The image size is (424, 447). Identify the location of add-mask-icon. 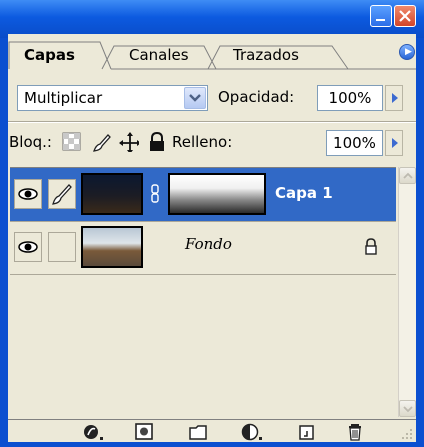
(146, 432).